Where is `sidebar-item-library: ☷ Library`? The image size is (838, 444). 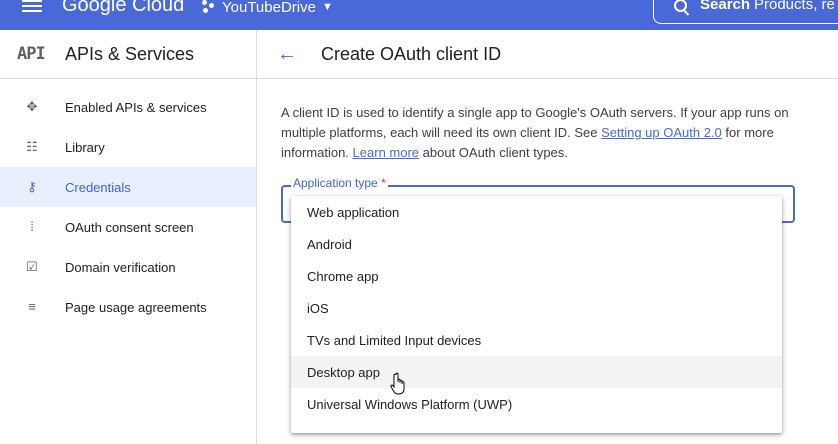 sidebar-item-library: ☷ Library is located at coordinates (128, 147).